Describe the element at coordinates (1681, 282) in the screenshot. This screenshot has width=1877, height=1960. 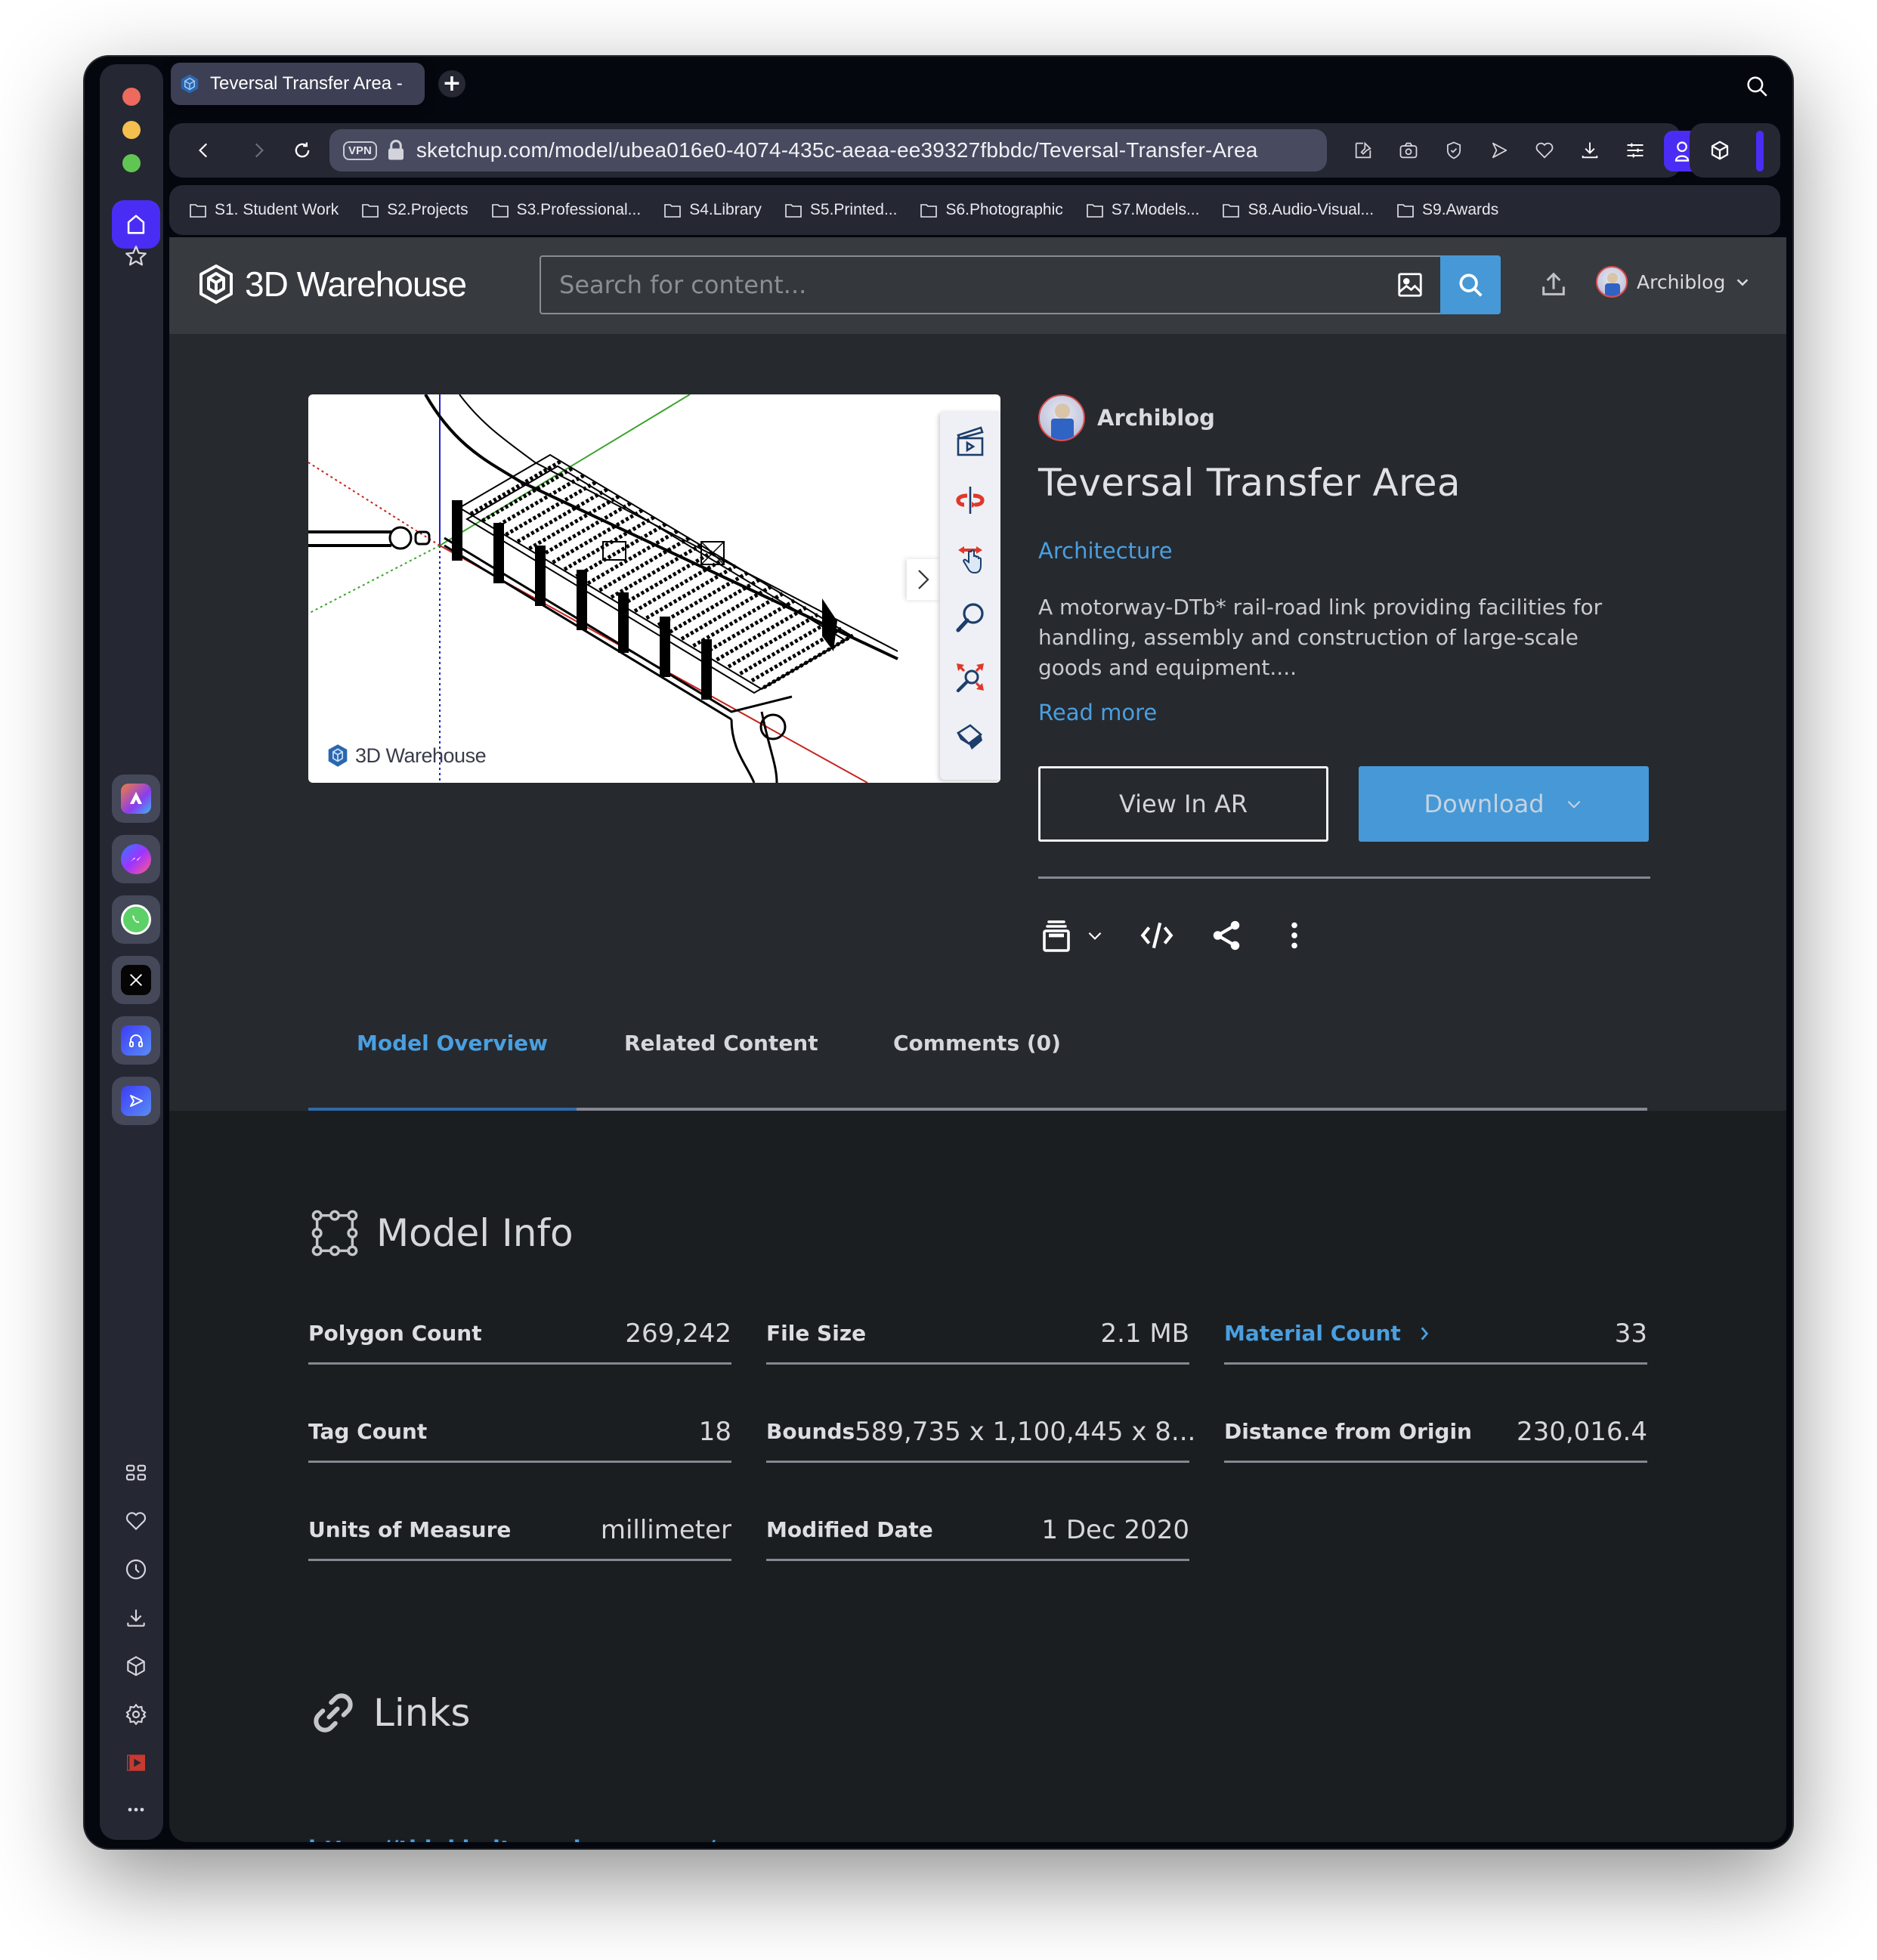
I see `user-name: Archiblog` at that location.